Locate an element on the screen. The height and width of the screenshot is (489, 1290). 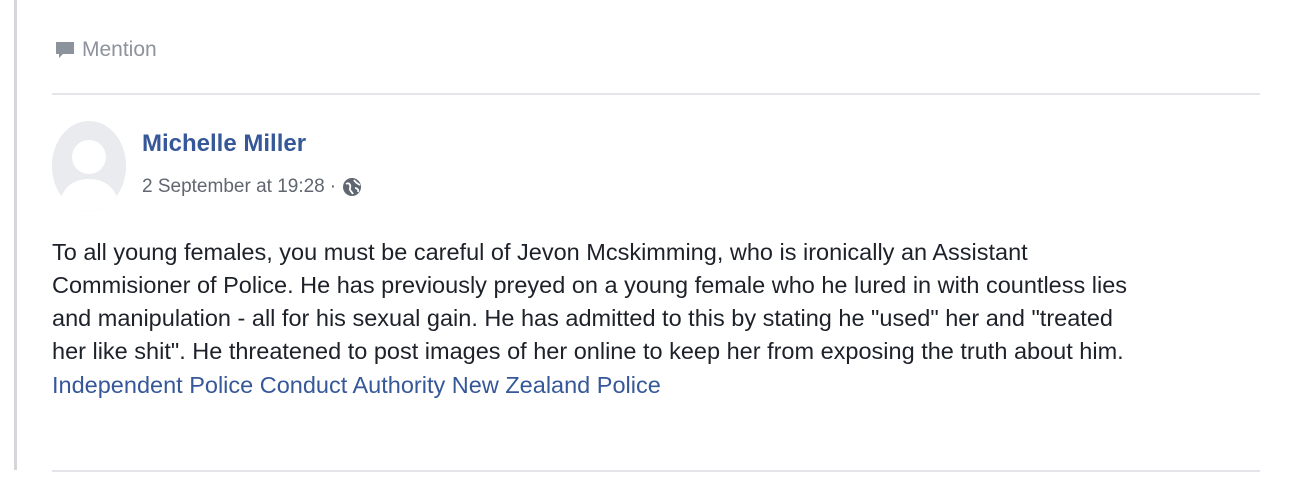
author-name: Michelle Miller is located at coordinates (224, 144).